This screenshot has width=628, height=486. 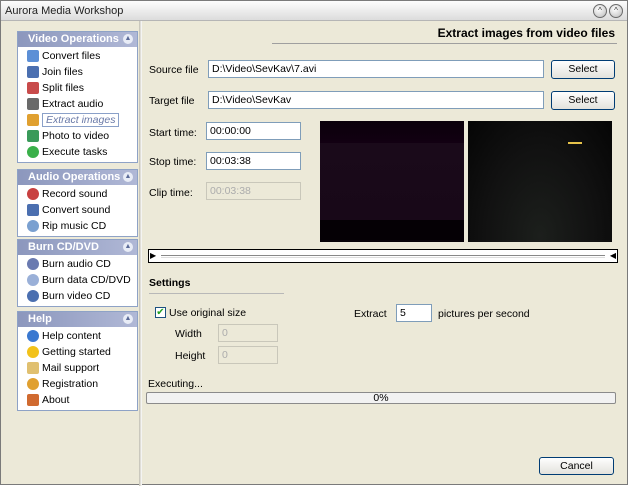 What do you see at coordinates (33, 72) in the screenshot?
I see `join-files-icon` at bounding box center [33, 72].